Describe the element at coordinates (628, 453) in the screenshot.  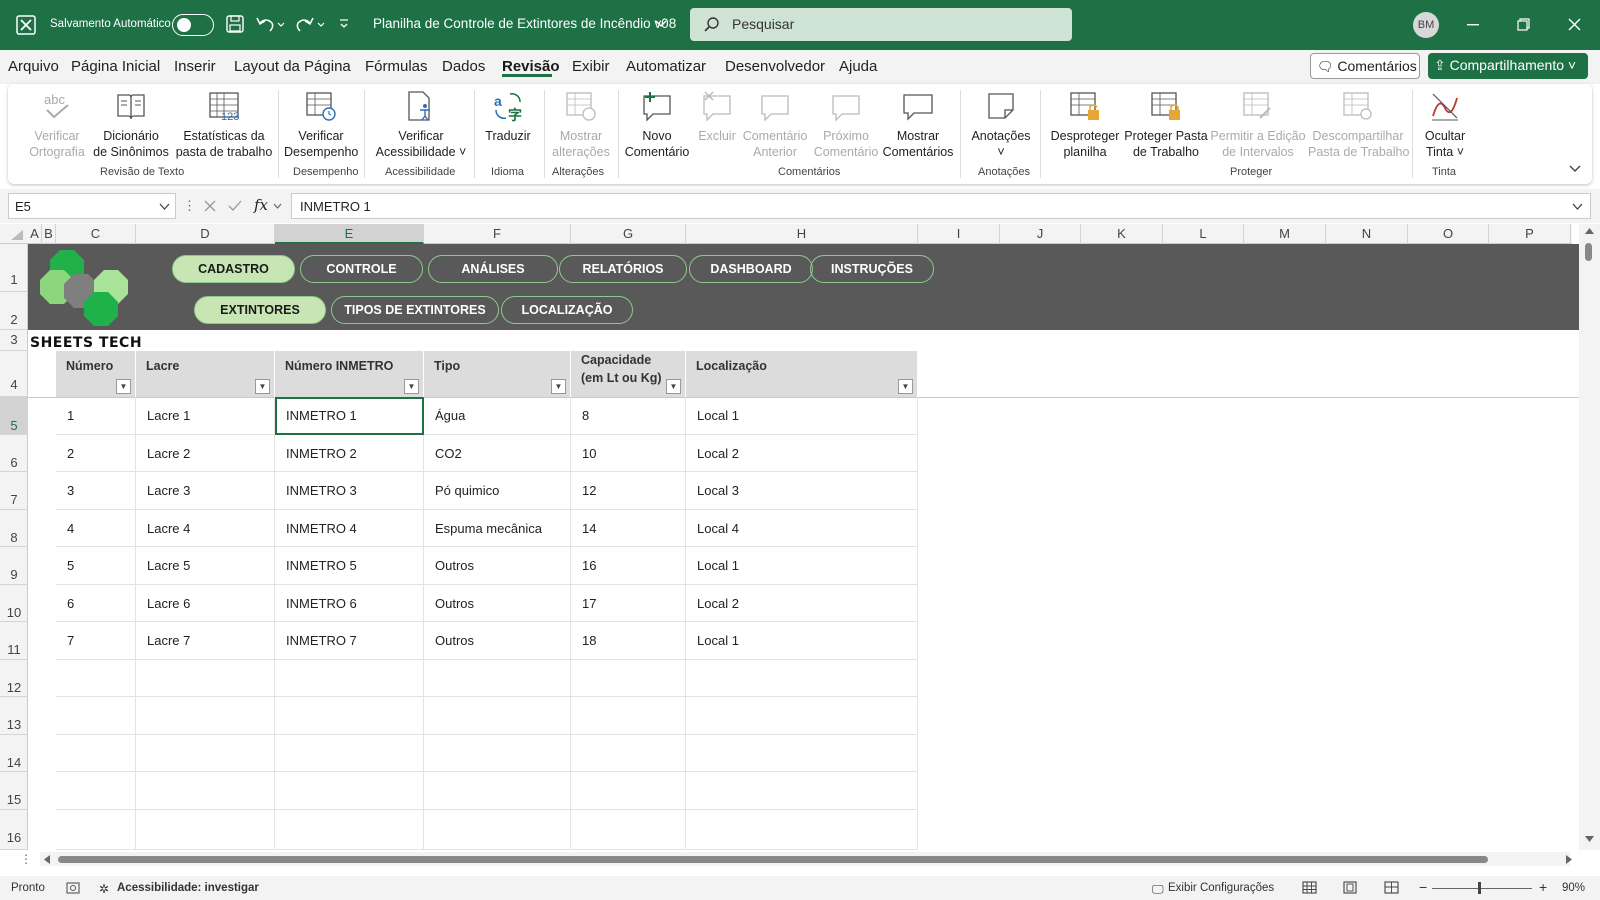
I see `cell-capacidade: 10` at that location.